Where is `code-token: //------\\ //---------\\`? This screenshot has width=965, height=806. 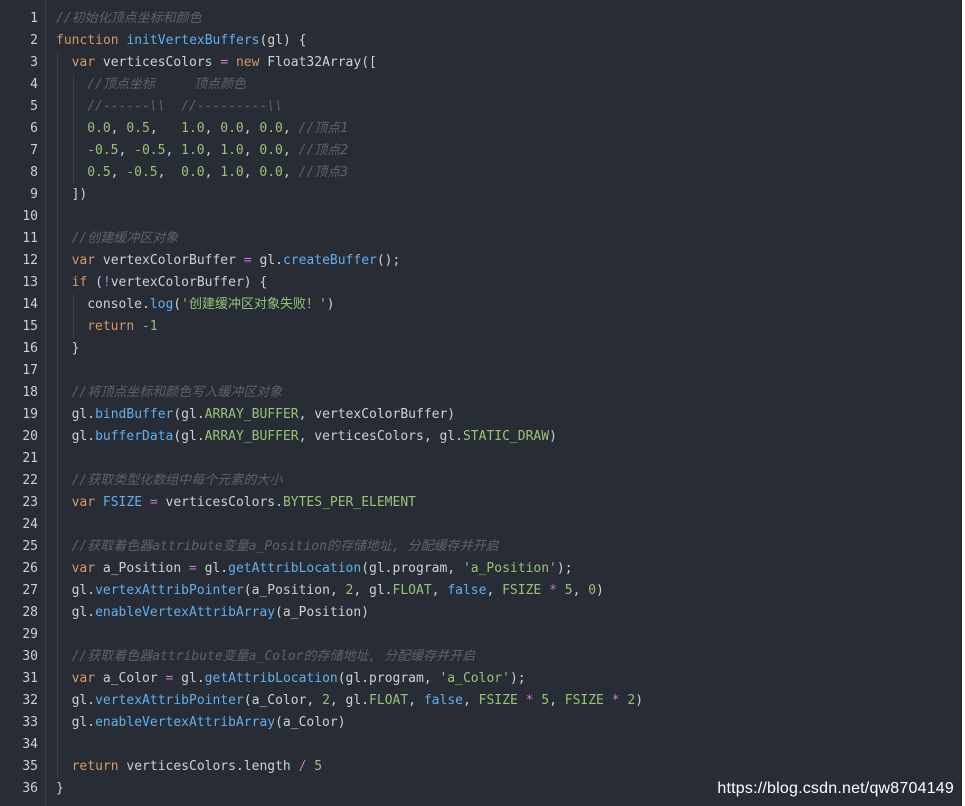
code-token: //------\\ //---------\\ is located at coordinates (185, 106).